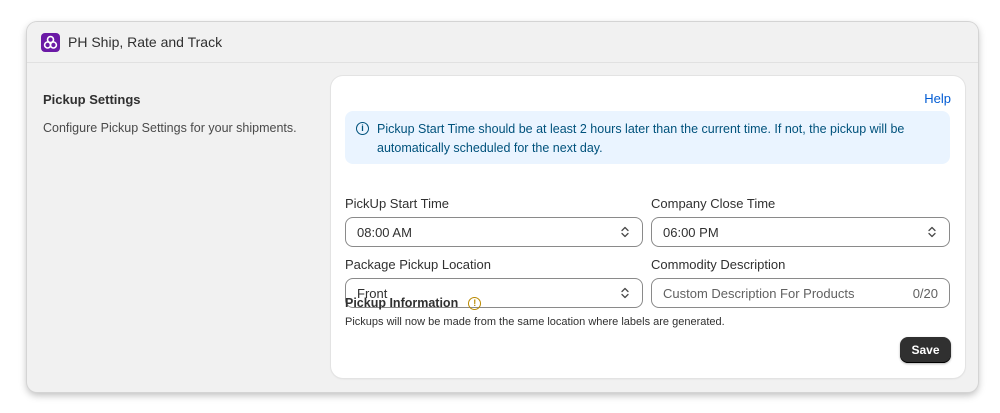 This screenshot has width=1000, height=413. Describe the element at coordinates (402, 303) in the screenshot. I see `pickup-information-title: Pickup Information` at that location.